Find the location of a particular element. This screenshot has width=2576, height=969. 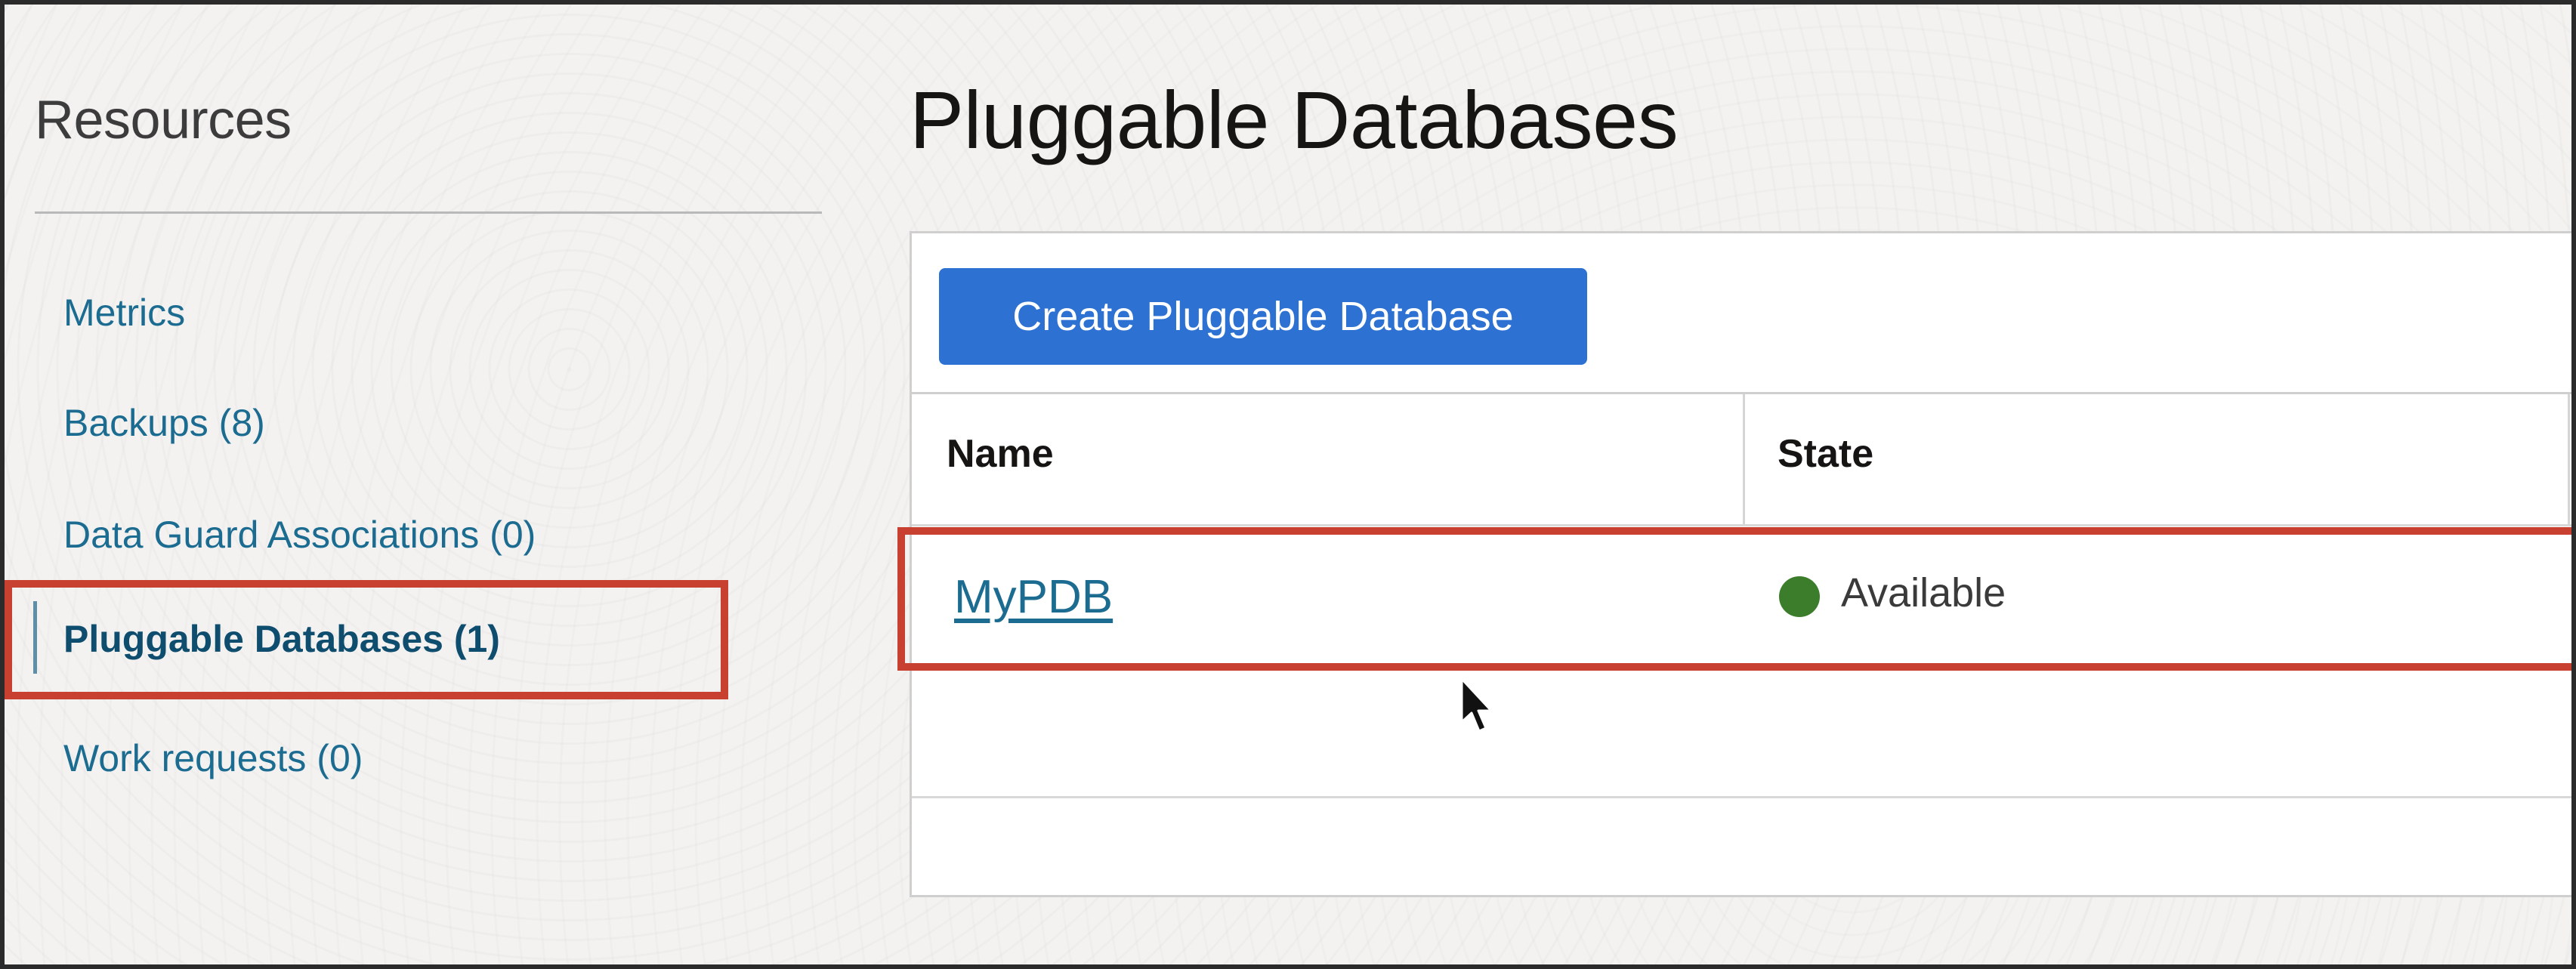

highlight-box-row is located at coordinates (1734, 599).